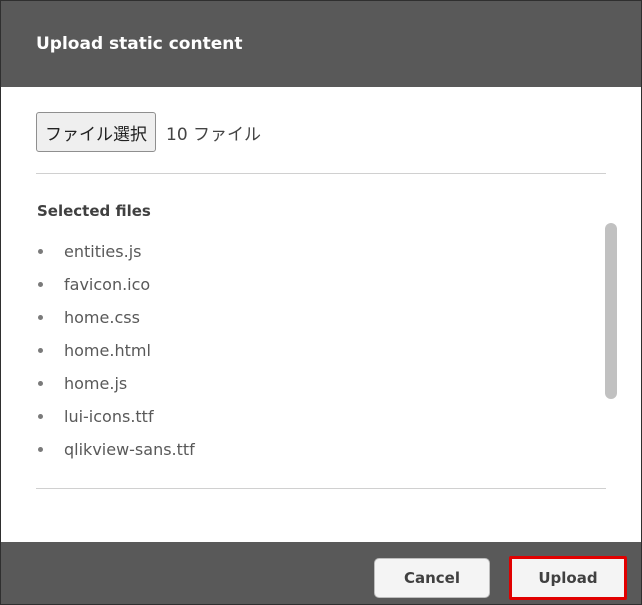 The height and width of the screenshot is (605, 642). I want to click on dialog-footer: Cancel Upload, so click(321, 573).